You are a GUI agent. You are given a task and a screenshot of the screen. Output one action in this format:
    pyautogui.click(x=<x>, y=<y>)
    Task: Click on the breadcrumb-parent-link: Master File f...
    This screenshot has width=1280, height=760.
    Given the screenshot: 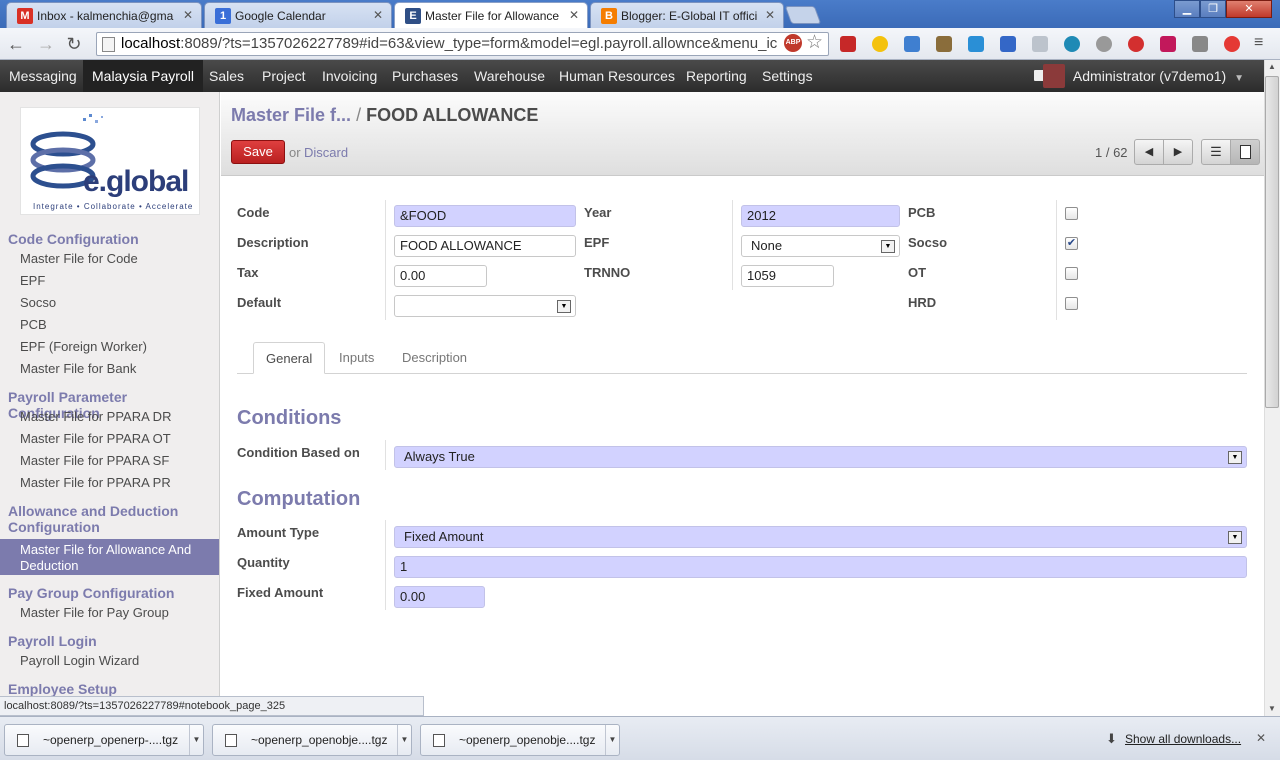 What is the action you would take?
    pyautogui.click(x=291, y=115)
    